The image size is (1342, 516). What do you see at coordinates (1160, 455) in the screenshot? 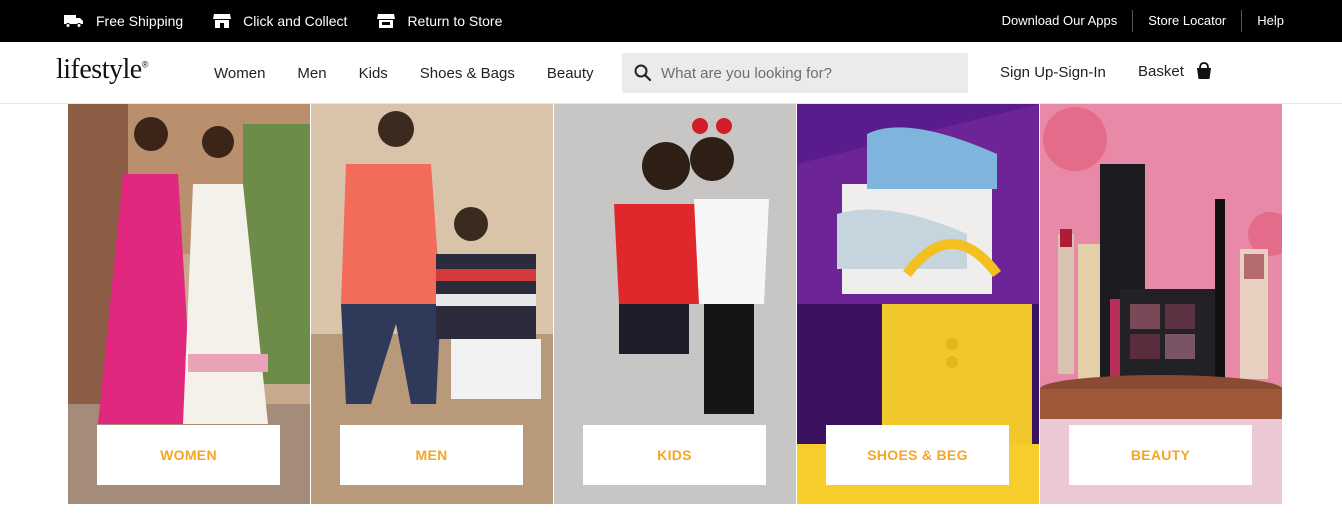
I see `beauty-button: BEAUTY` at bounding box center [1160, 455].